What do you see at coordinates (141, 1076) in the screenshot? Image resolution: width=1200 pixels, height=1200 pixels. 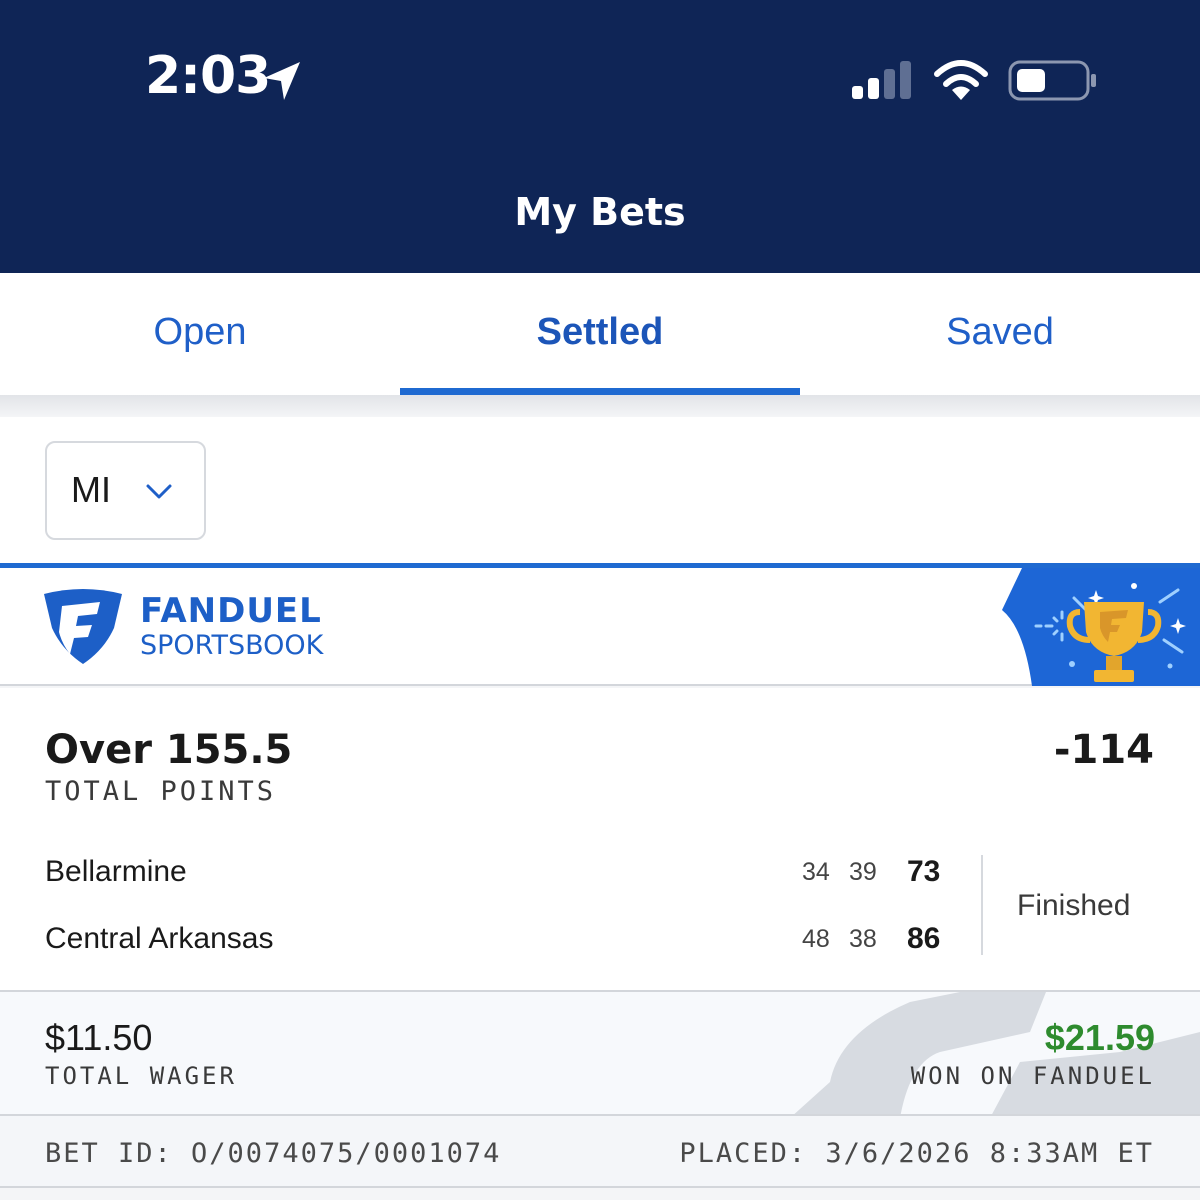 I see `total-wager-label: TOTAL WAGER` at bounding box center [141, 1076].